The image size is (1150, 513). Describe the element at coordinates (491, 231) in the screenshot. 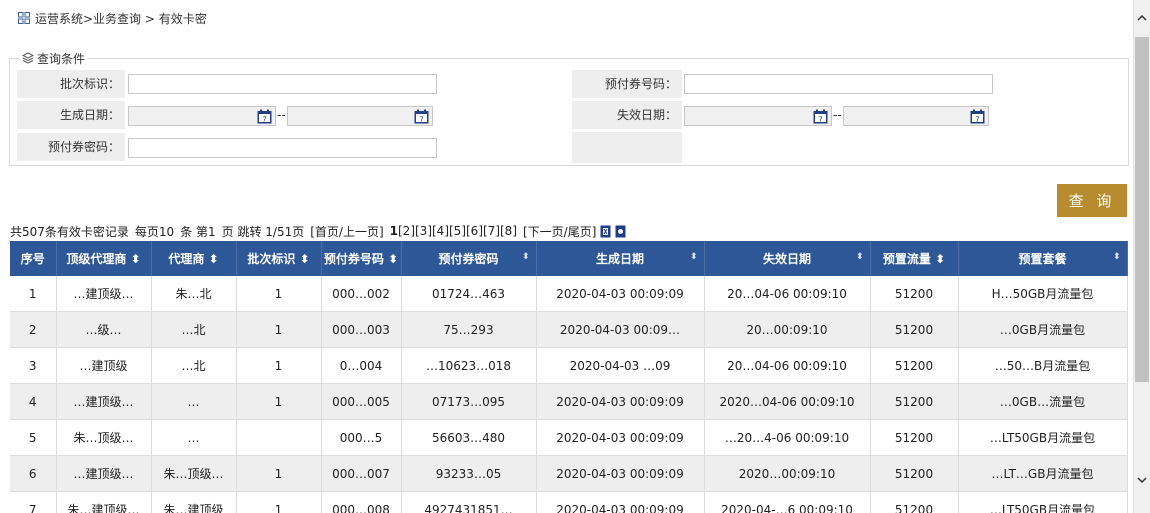

I see `page-link-7: [7]` at that location.